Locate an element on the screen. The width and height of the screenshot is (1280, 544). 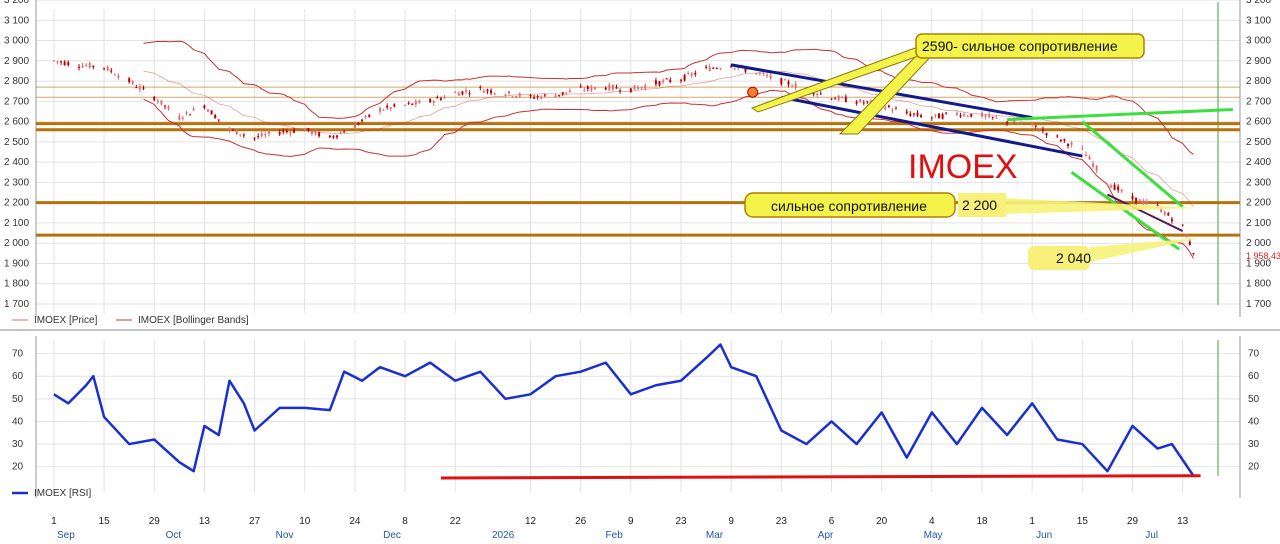
price-y-tick-right: 2 500 is located at coordinates (1258, 142).